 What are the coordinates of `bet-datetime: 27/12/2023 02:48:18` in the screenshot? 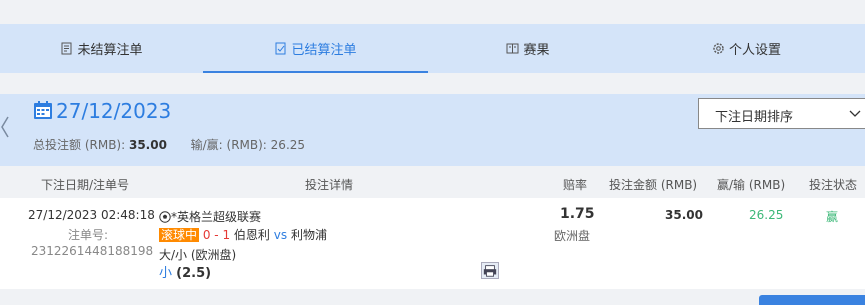 It's located at (91, 215).